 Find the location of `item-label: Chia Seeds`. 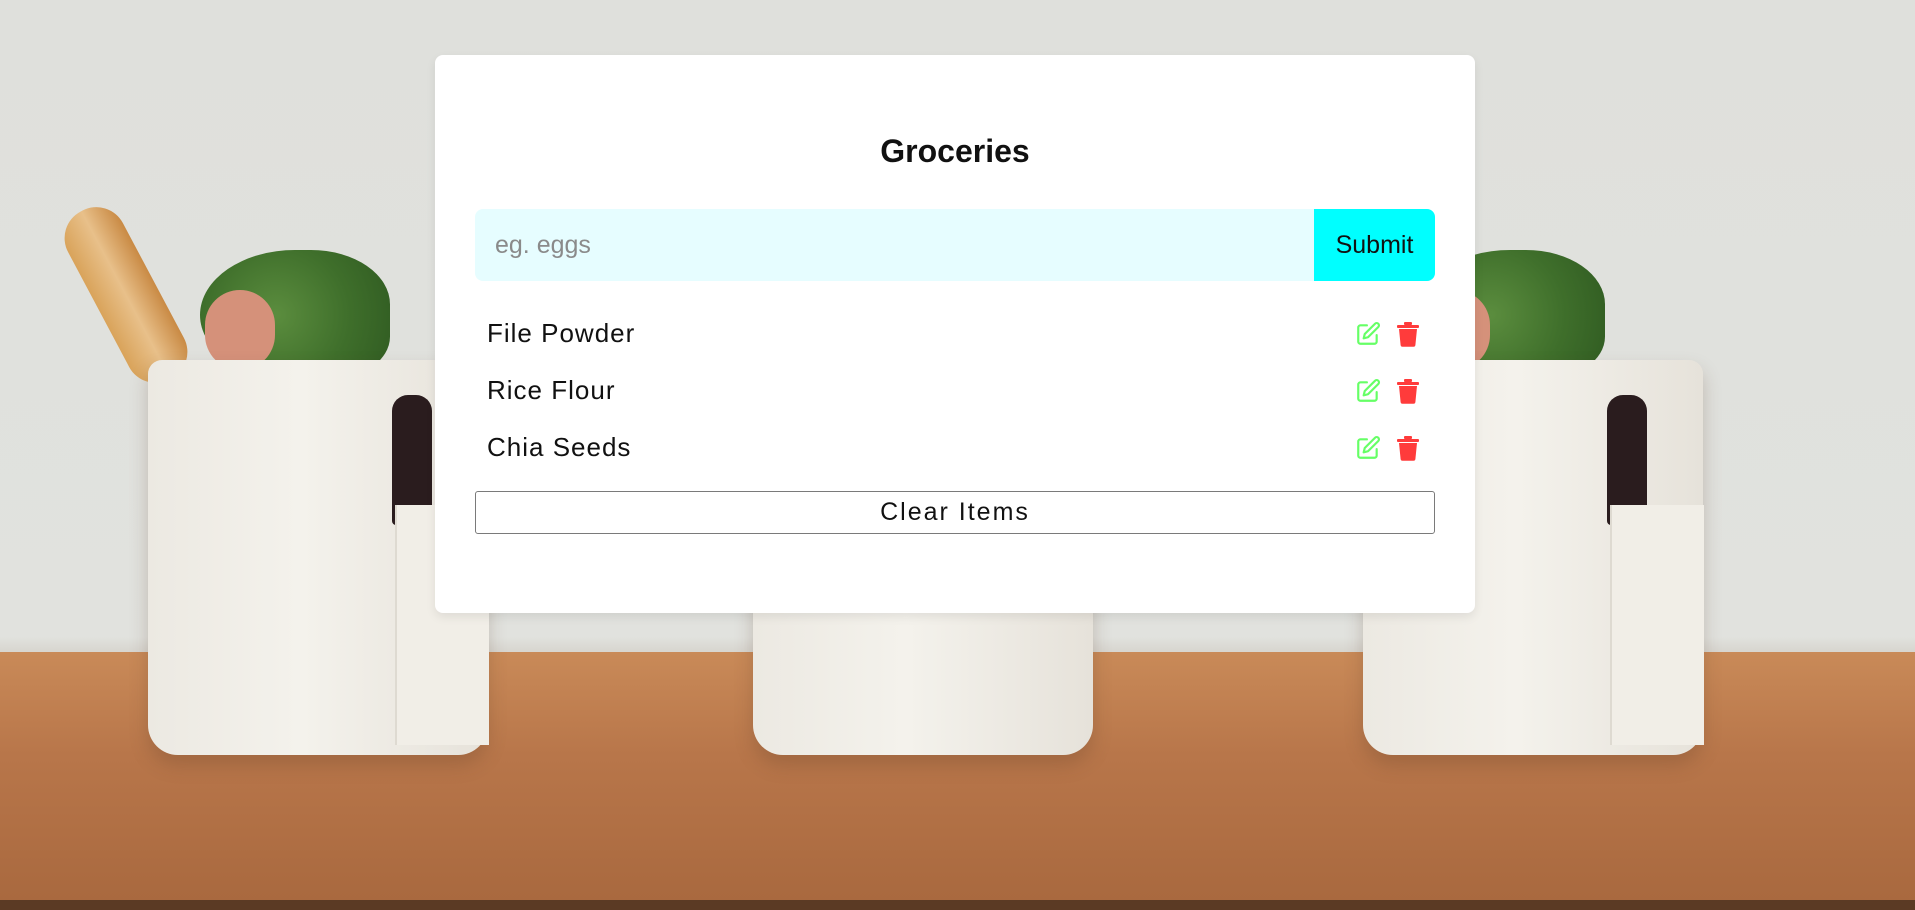

item-label: Chia Seeds is located at coordinates (559, 447).